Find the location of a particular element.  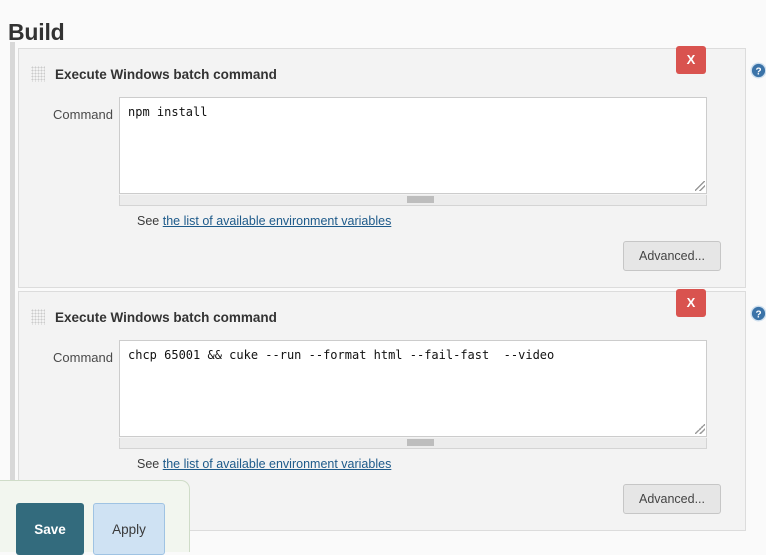

apply-button: Apply is located at coordinates (129, 529).